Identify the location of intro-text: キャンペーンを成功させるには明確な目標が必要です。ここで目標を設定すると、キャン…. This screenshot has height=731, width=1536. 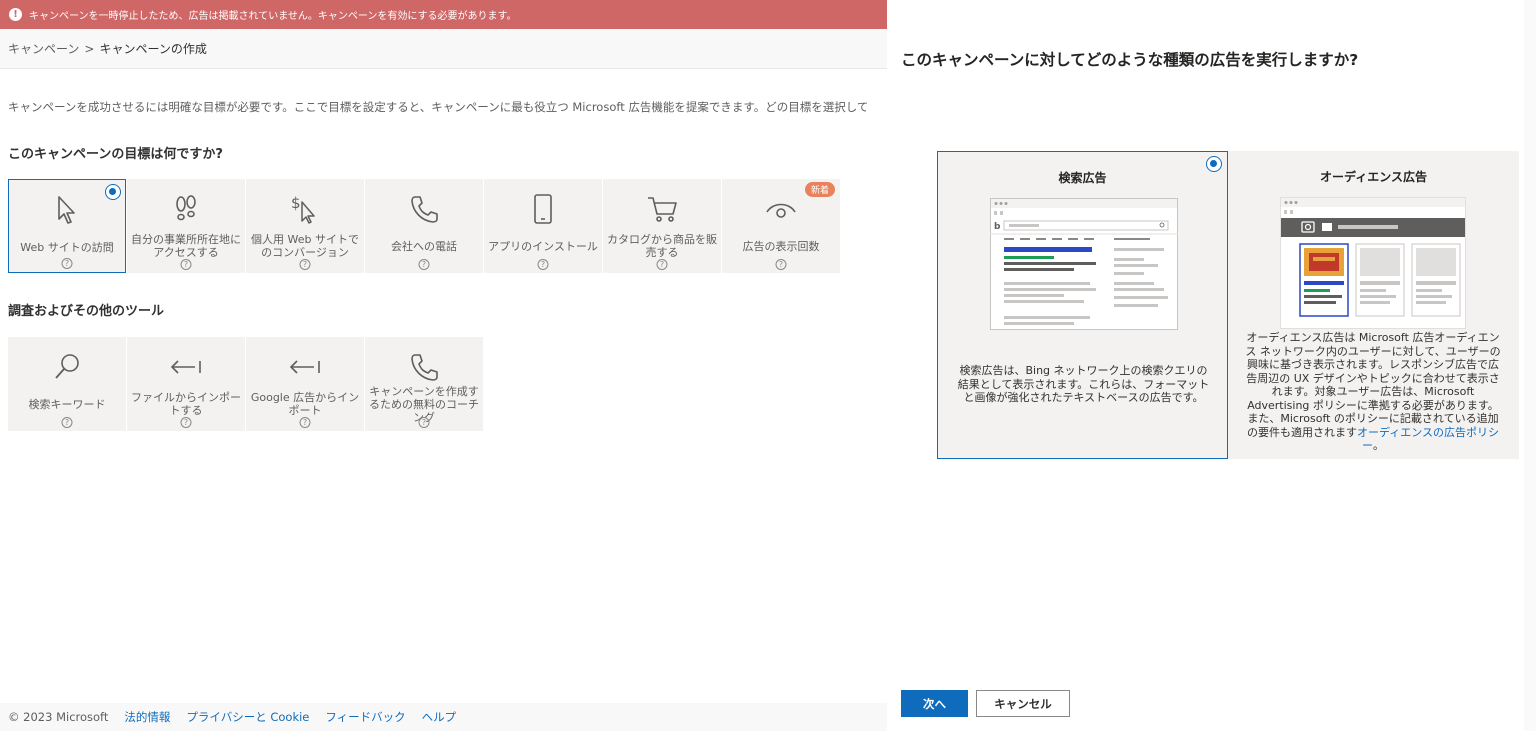
(438, 107).